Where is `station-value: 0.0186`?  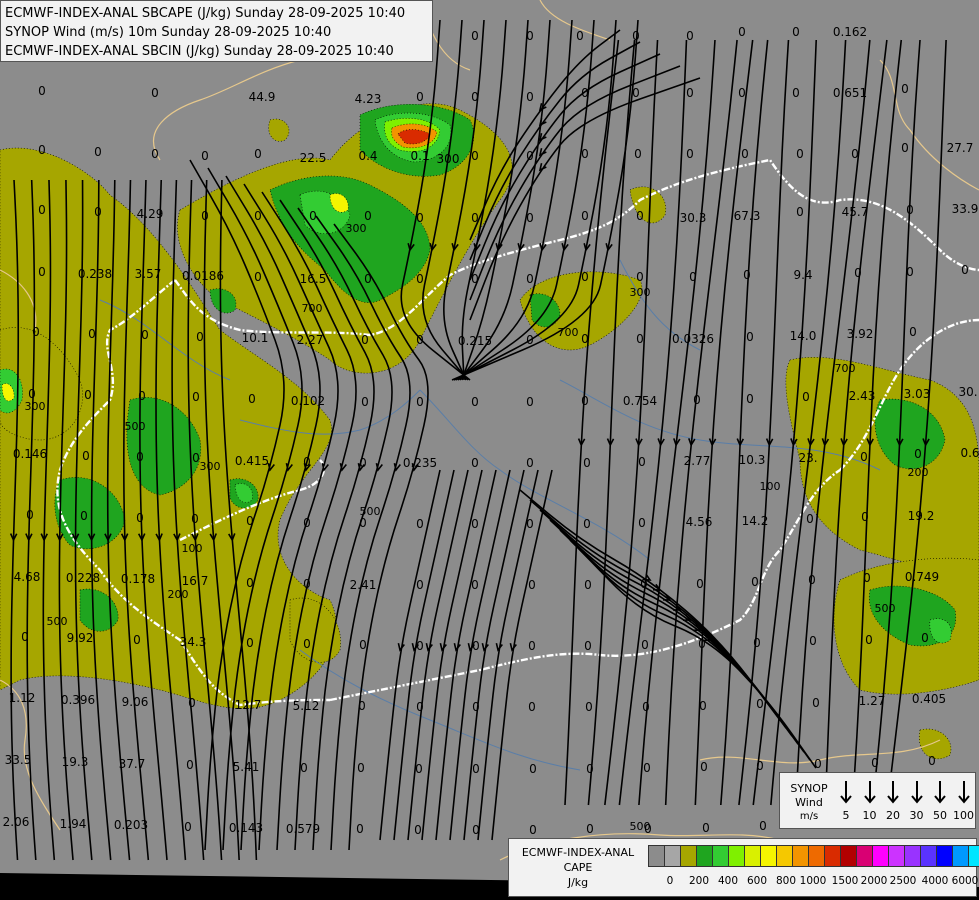 station-value: 0.0186 is located at coordinates (203, 276).